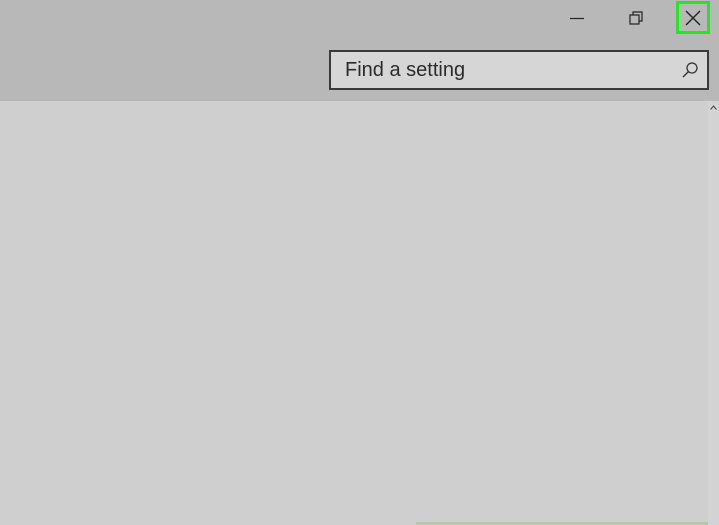 The image size is (719, 525). I want to click on scroll-up-arrow, so click(713, 107).